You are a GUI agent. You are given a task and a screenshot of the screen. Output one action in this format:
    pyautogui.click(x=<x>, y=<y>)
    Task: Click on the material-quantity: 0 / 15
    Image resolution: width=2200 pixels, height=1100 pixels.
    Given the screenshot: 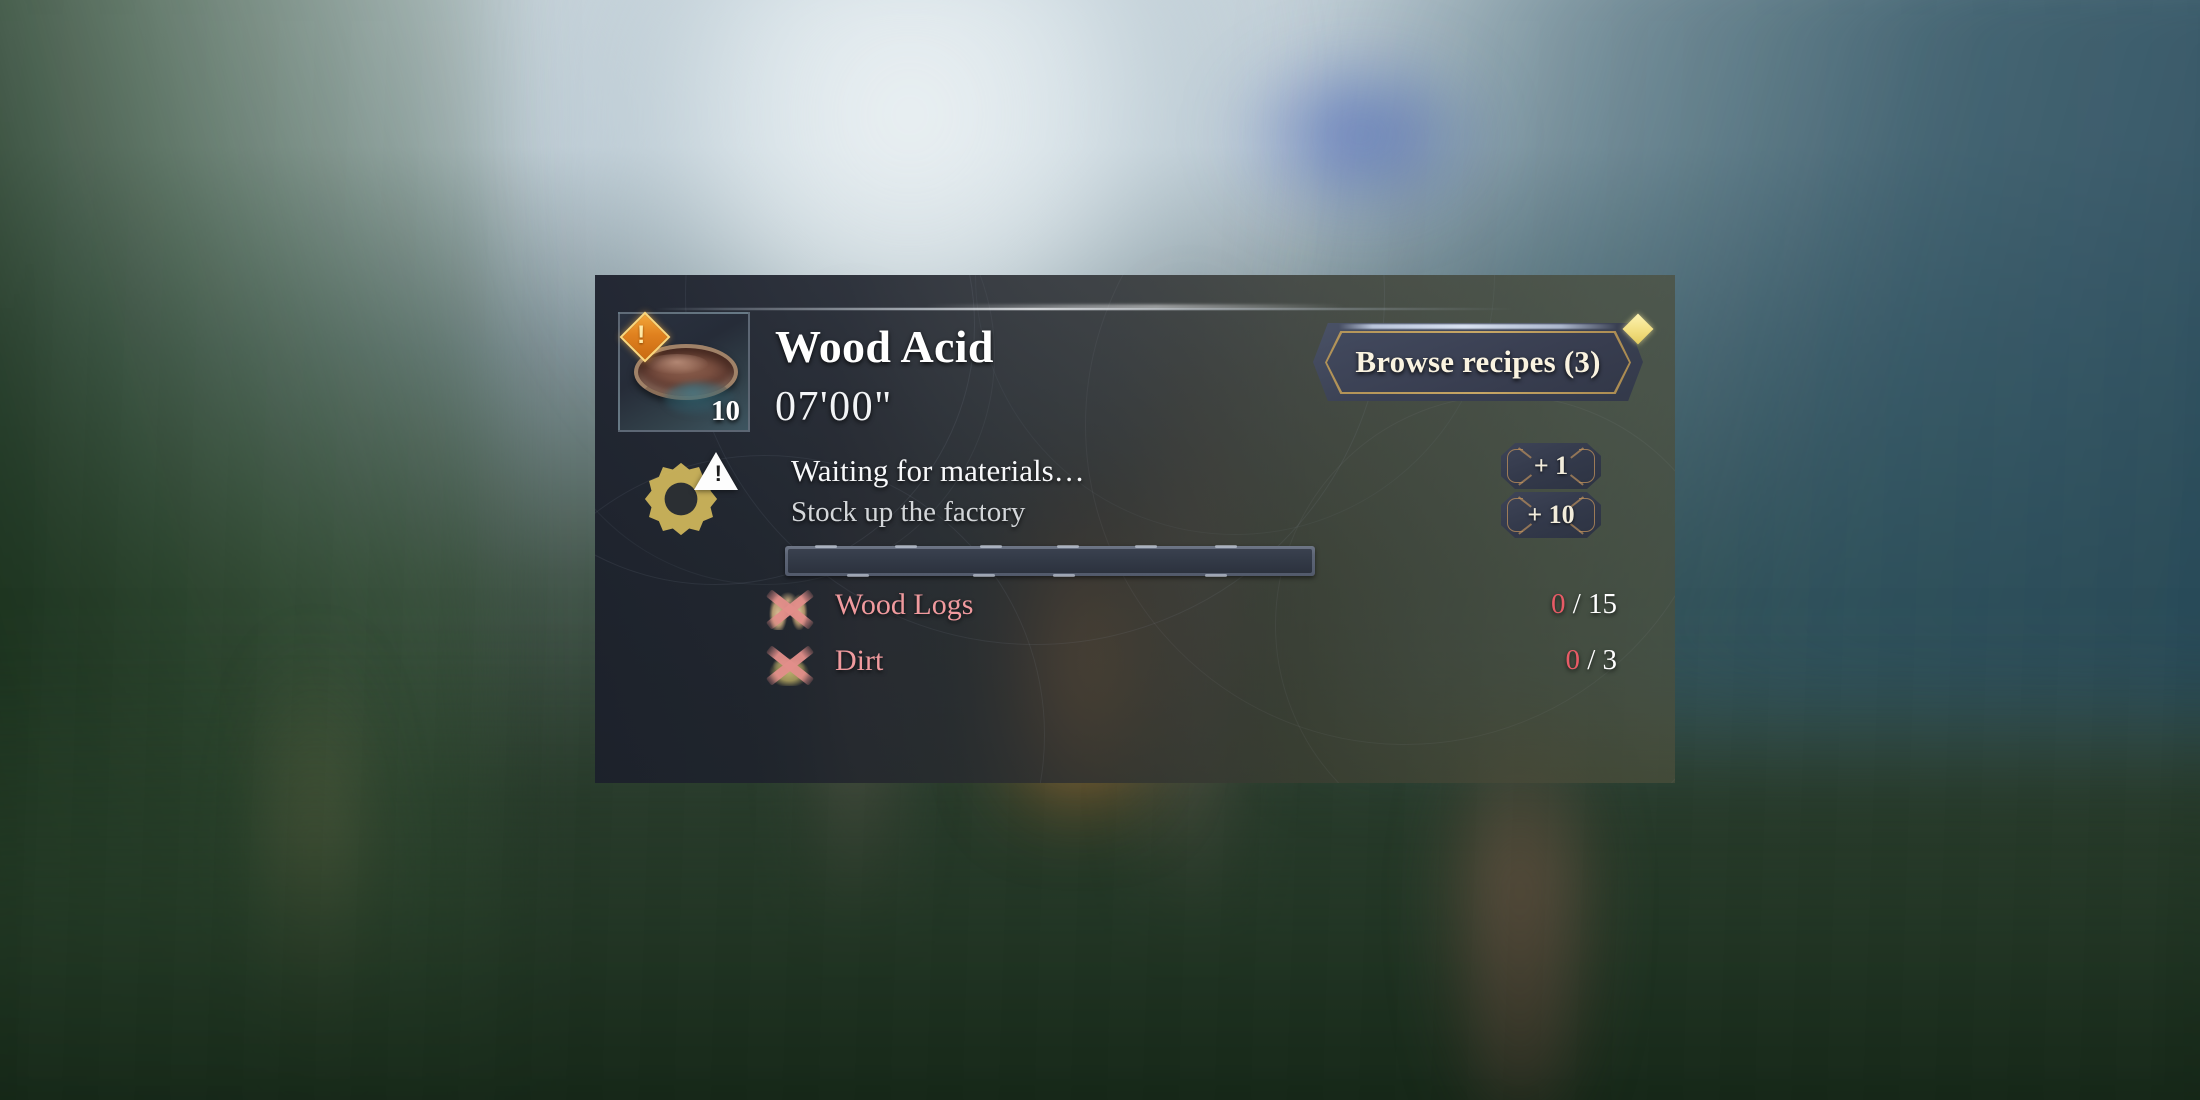 What is the action you would take?
    pyautogui.click(x=1584, y=604)
    